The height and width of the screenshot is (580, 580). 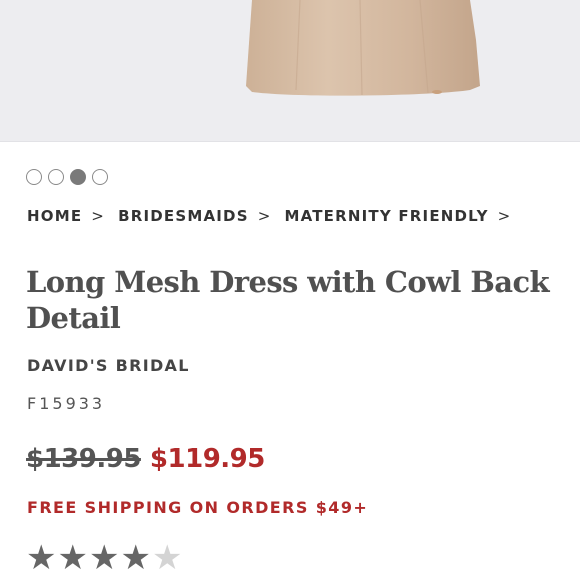 What do you see at coordinates (108, 365) in the screenshot?
I see `brand-name: DAVID'S BRIDAL` at bounding box center [108, 365].